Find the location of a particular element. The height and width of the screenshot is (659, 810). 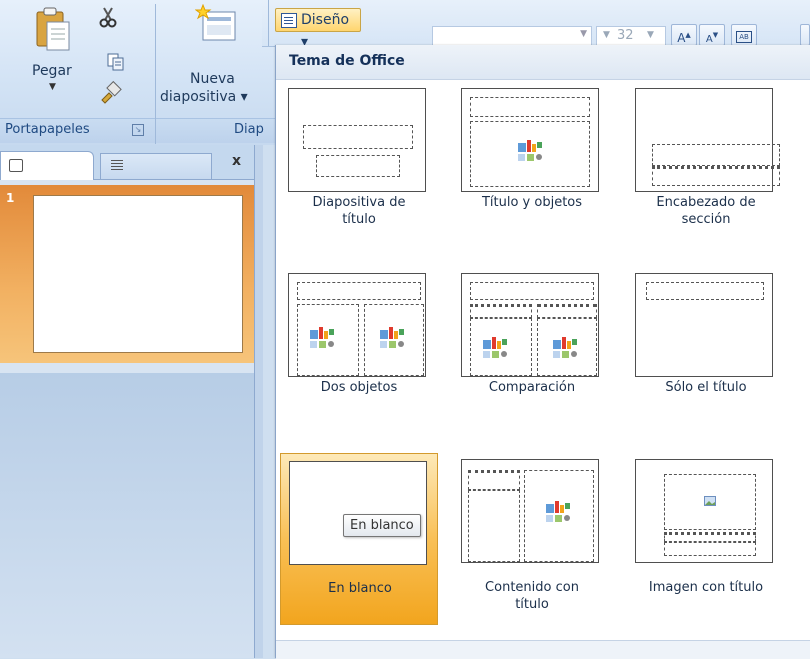

layout-icon is located at coordinates (289, 20).